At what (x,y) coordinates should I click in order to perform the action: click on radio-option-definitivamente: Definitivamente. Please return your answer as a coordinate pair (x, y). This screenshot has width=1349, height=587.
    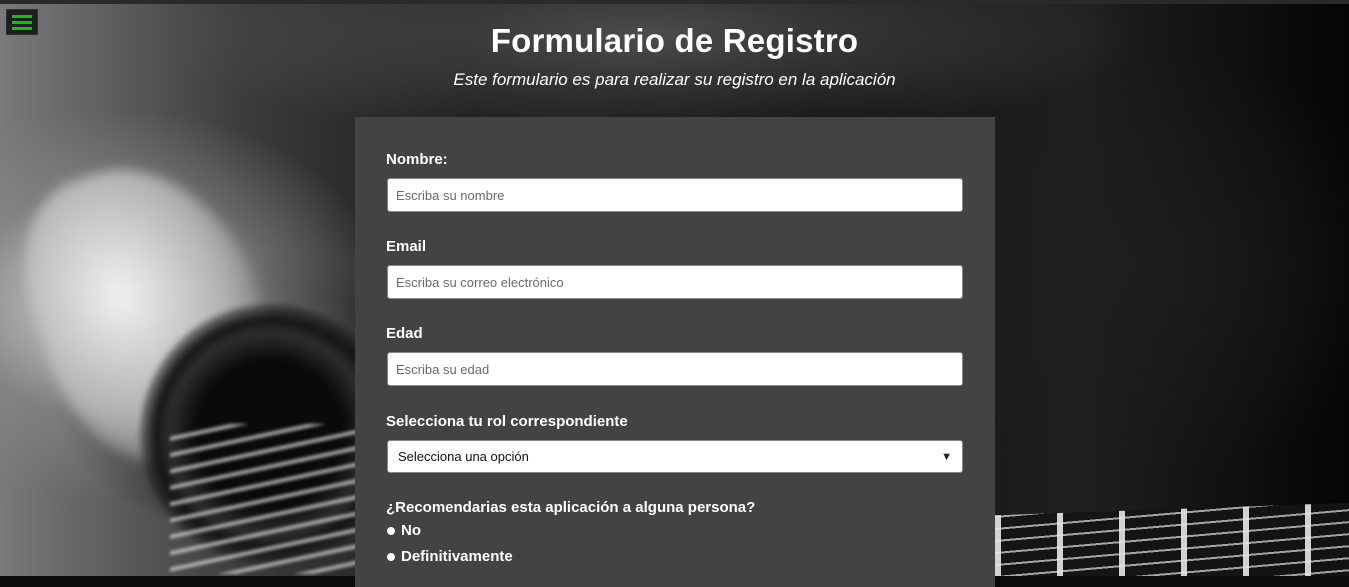
    Looking at the image, I should click on (450, 556).